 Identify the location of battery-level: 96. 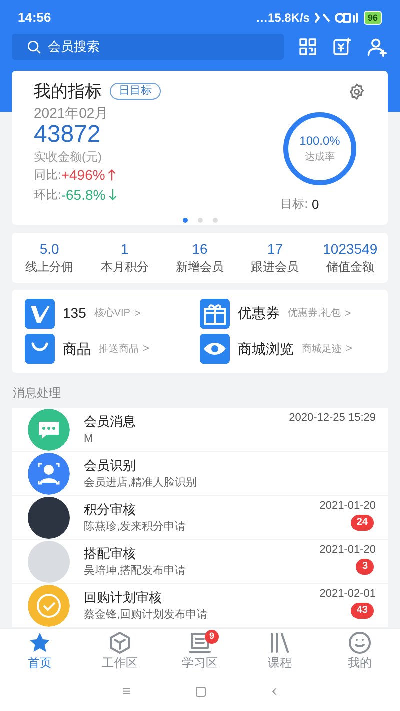
(373, 18).